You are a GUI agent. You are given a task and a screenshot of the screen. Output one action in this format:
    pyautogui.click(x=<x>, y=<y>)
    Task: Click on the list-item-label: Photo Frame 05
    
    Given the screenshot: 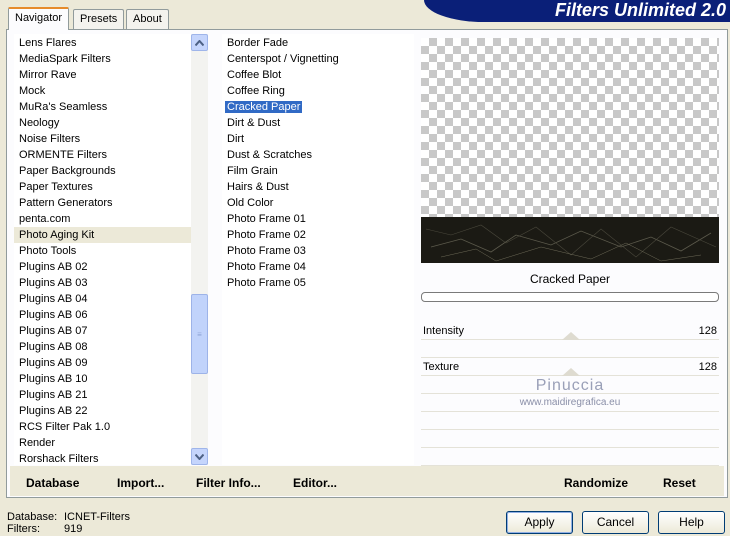 What is the action you would take?
    pyautogui.click(x=266, y=283)
    